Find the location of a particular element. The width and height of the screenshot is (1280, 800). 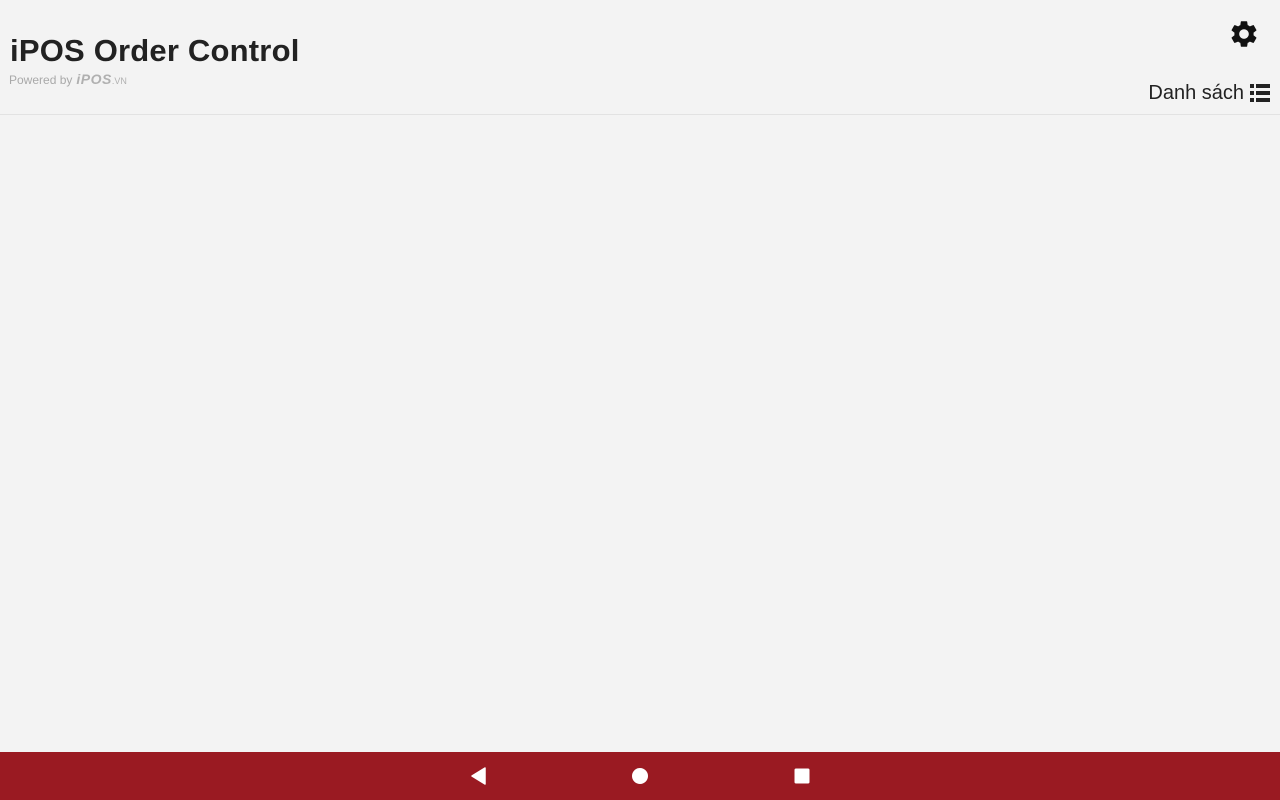

back-triangle-icon is located at coordinates (478, 776).